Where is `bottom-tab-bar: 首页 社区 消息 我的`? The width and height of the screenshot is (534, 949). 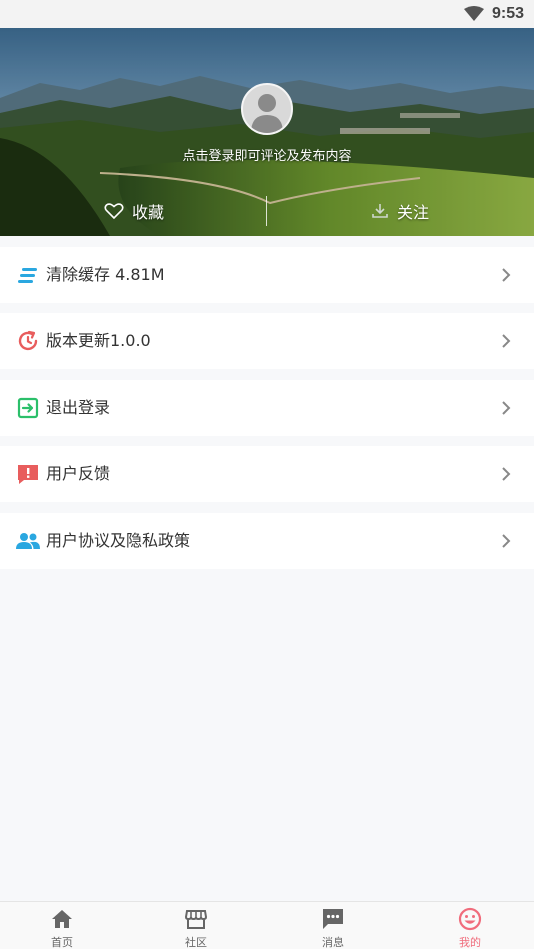 bottom-tab-bar: 首页 社区 消息 我的 is located at coordinates (267, 925).